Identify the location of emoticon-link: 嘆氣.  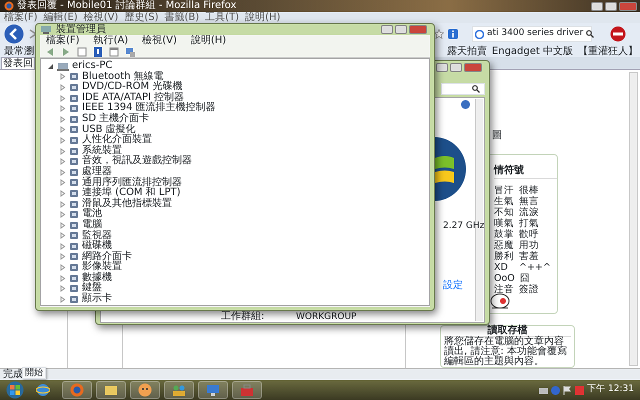
(504, 223).